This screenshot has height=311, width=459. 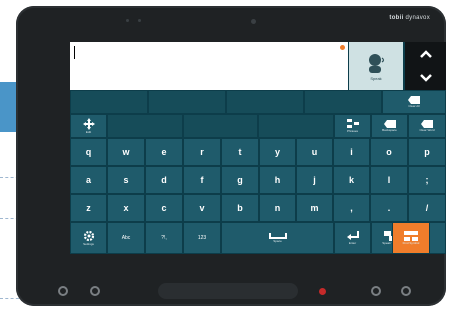 What do you see at coordinates (351, 180) in the screenshot?
I see `key-8: k` at bounding box center [351, 180].